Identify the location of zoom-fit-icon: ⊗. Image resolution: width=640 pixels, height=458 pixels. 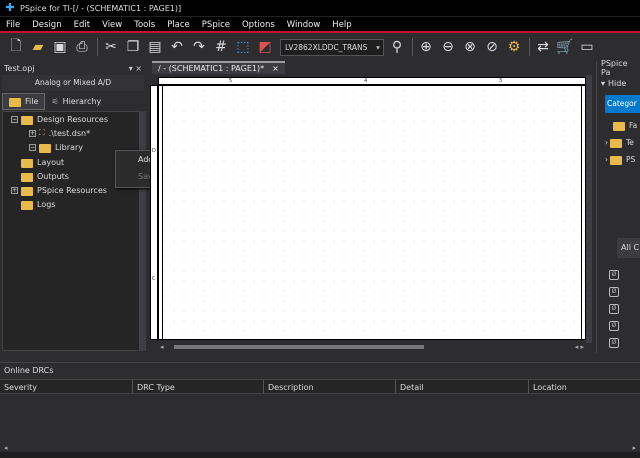
(470, 47).